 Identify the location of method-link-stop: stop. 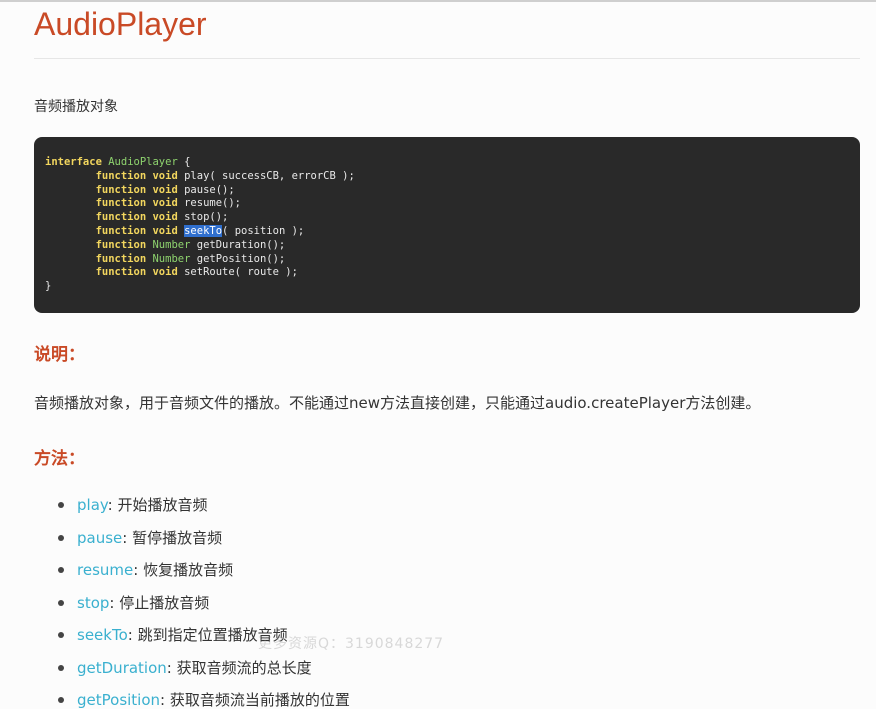
(93, 603).